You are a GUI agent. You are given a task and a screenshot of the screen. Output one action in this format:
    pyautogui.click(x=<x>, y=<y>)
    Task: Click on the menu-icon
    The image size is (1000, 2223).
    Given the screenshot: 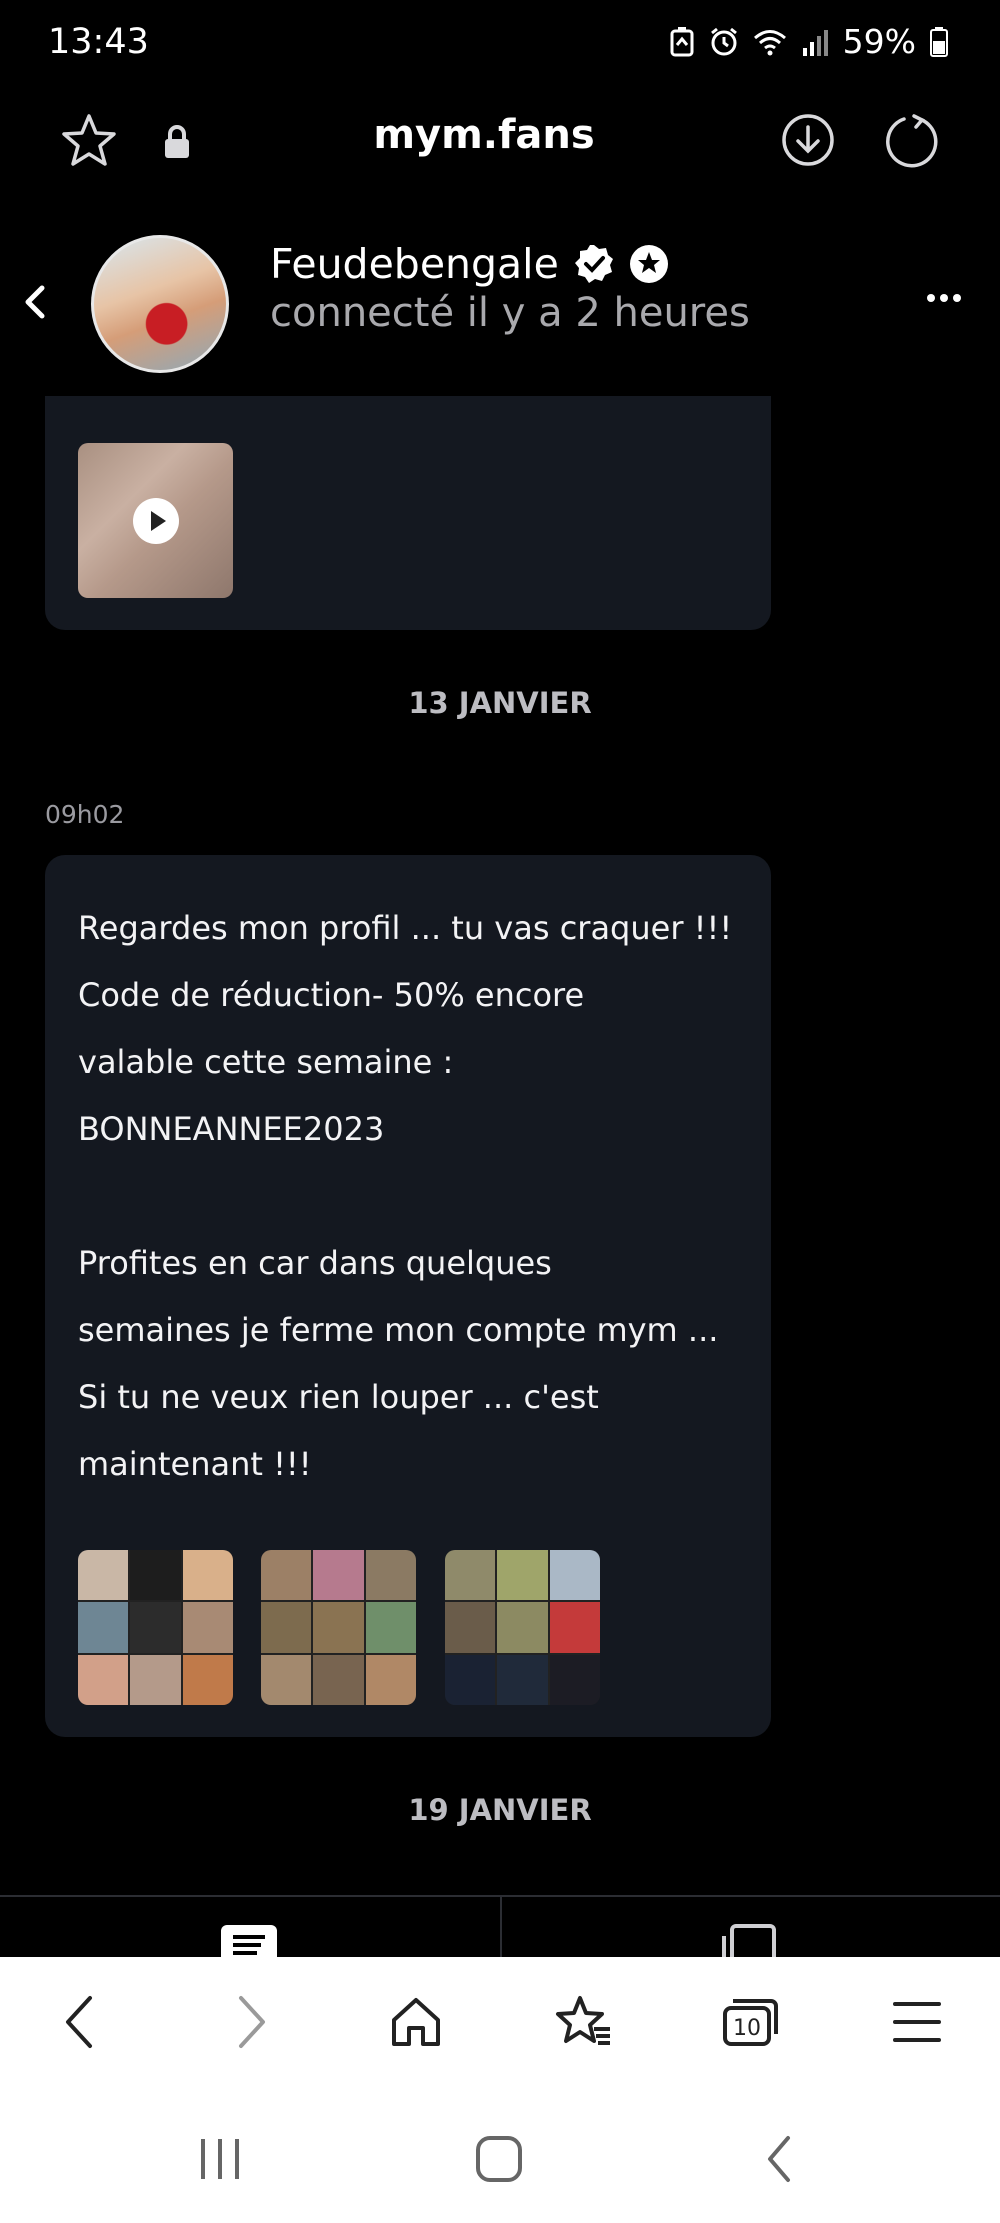 What is the action you would take?
    pyautogui.click(x=917, y=2022)
    